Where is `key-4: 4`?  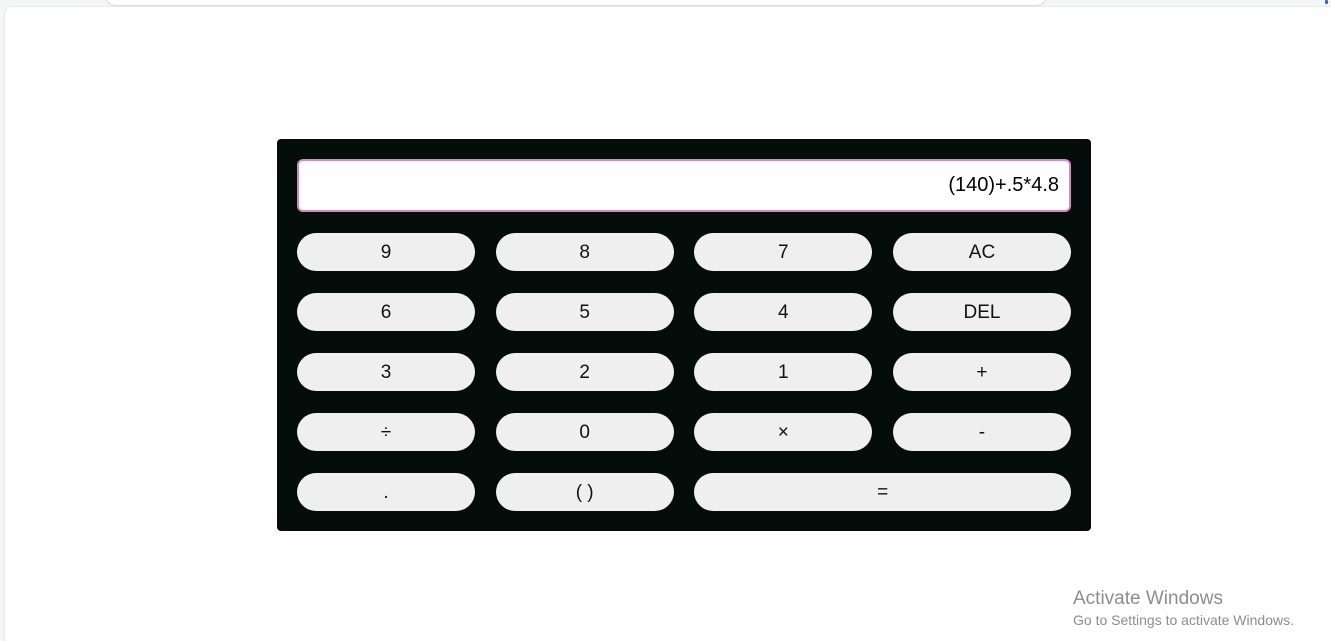
key-4: 4 is located at coordinates (783, 312).